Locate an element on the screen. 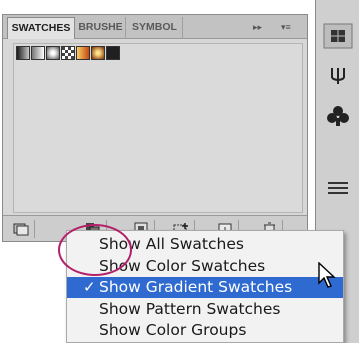 The image size is (359, 343). tab-swatches: SWATCHES is located at coordinates (41, 28).